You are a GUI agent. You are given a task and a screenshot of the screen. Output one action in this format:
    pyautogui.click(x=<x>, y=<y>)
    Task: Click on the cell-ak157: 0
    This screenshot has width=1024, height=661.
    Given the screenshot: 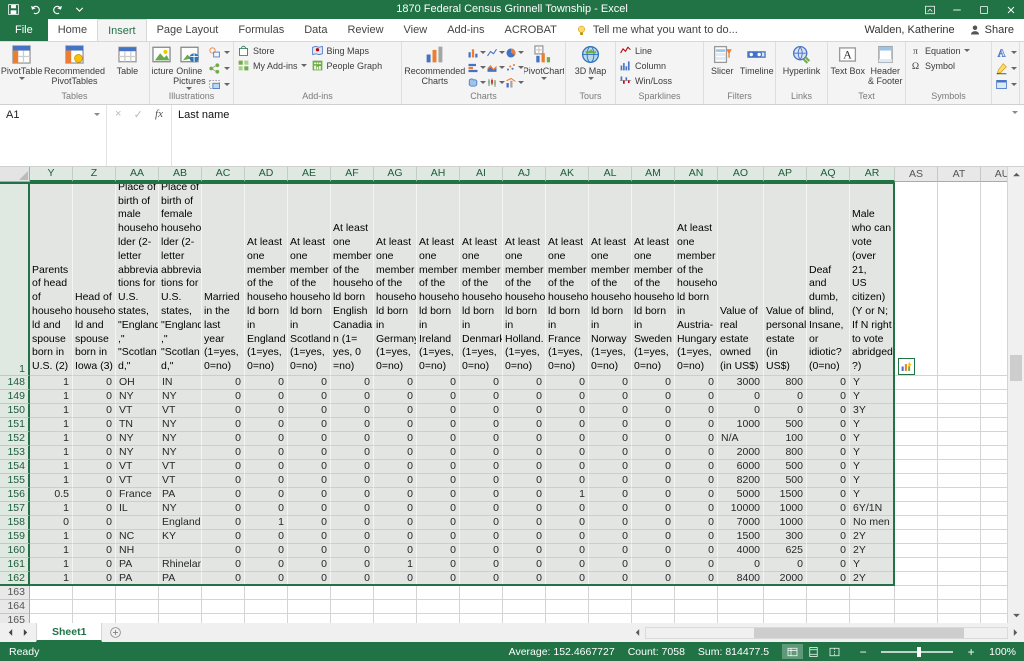 What is the action you would take?
    pyautogui.click(x=567, y=509)
    